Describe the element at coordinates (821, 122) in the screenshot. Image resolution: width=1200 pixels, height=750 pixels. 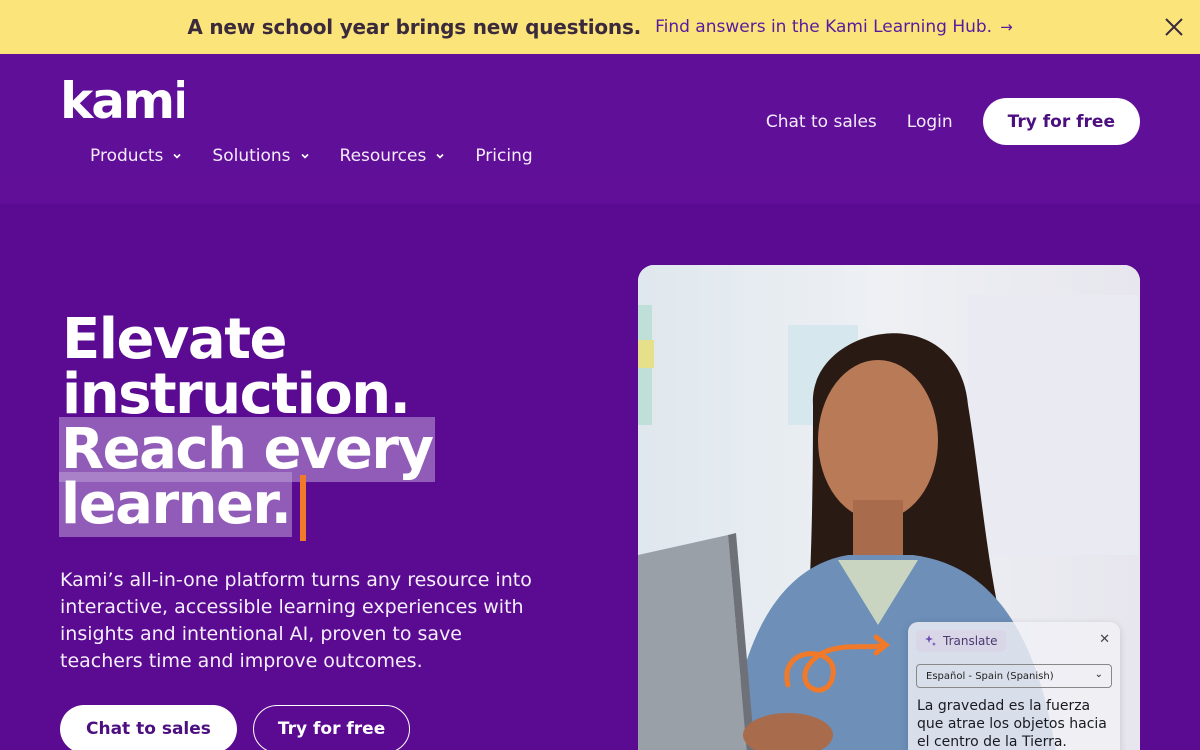
I see `chat-to-sales-link: Chat to sales` at that location.